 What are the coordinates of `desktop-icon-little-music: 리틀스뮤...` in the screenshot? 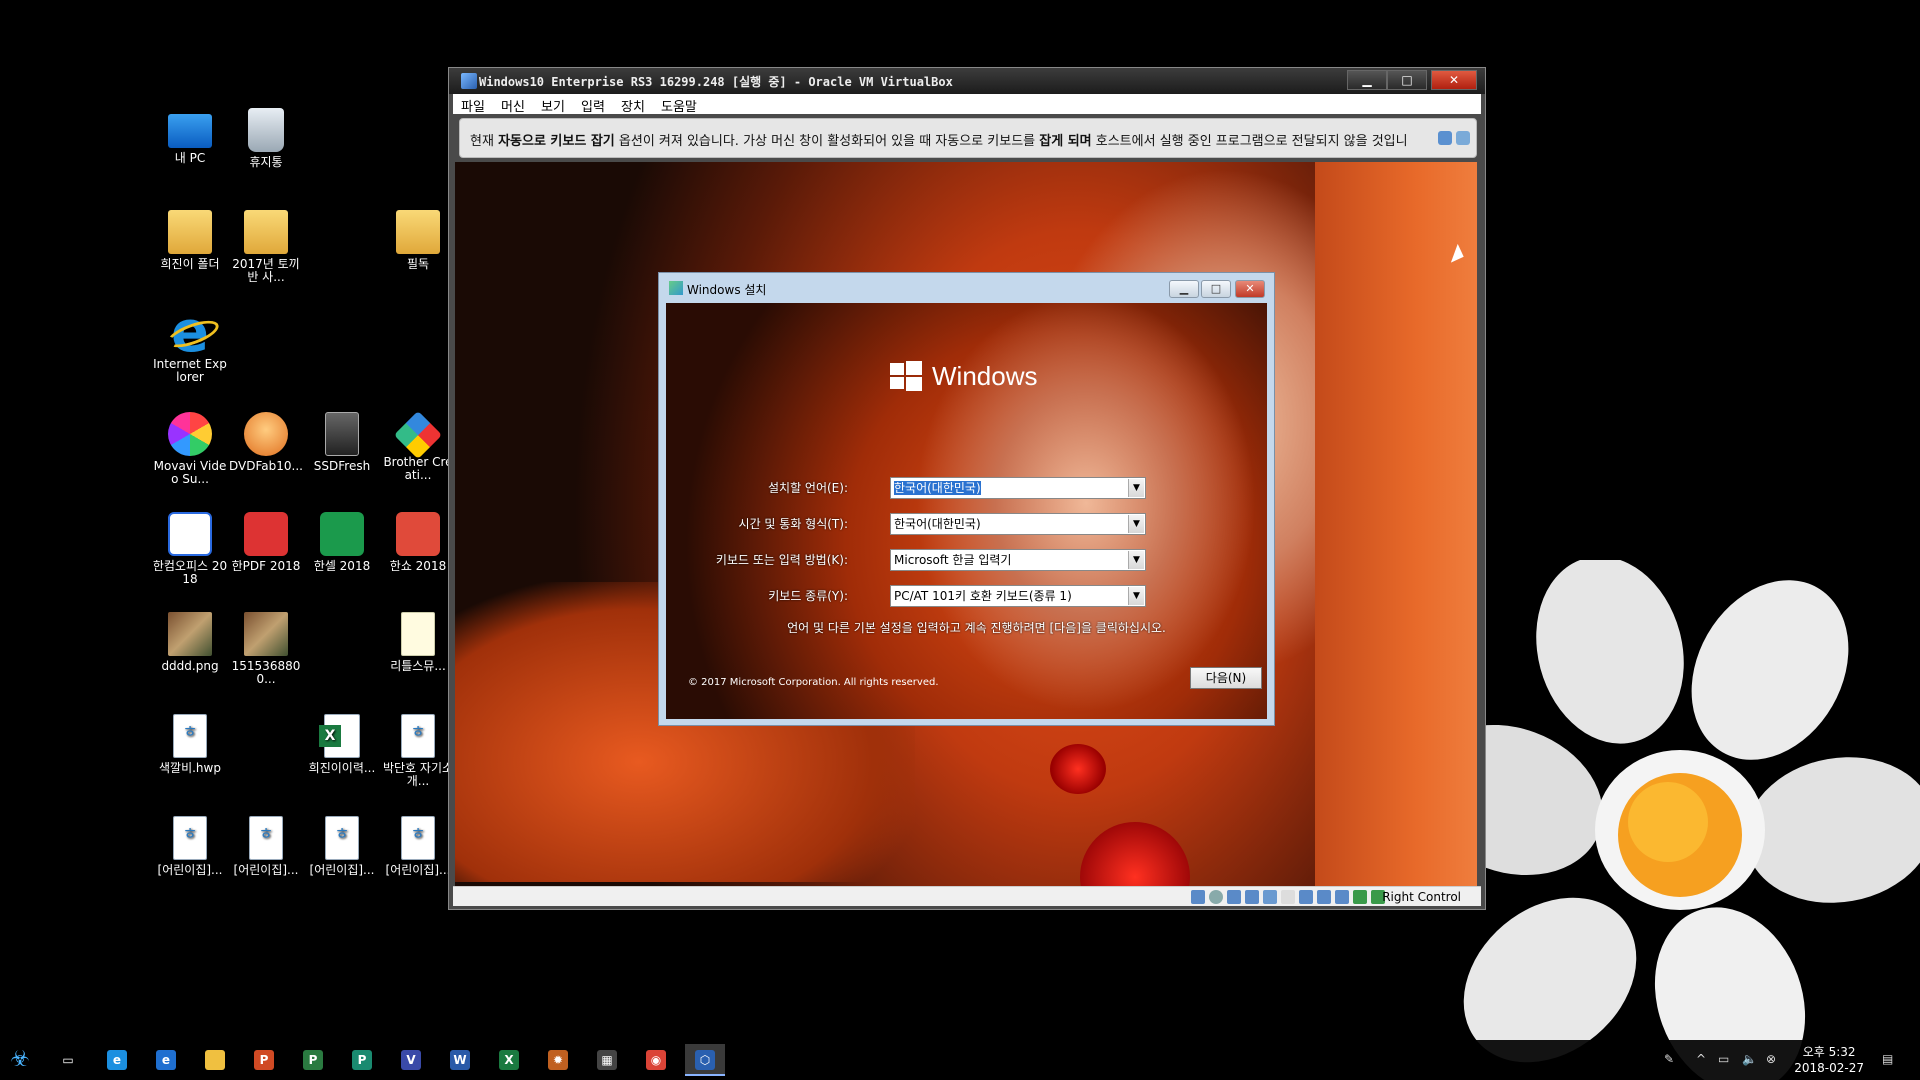 It's located at (418, 642).